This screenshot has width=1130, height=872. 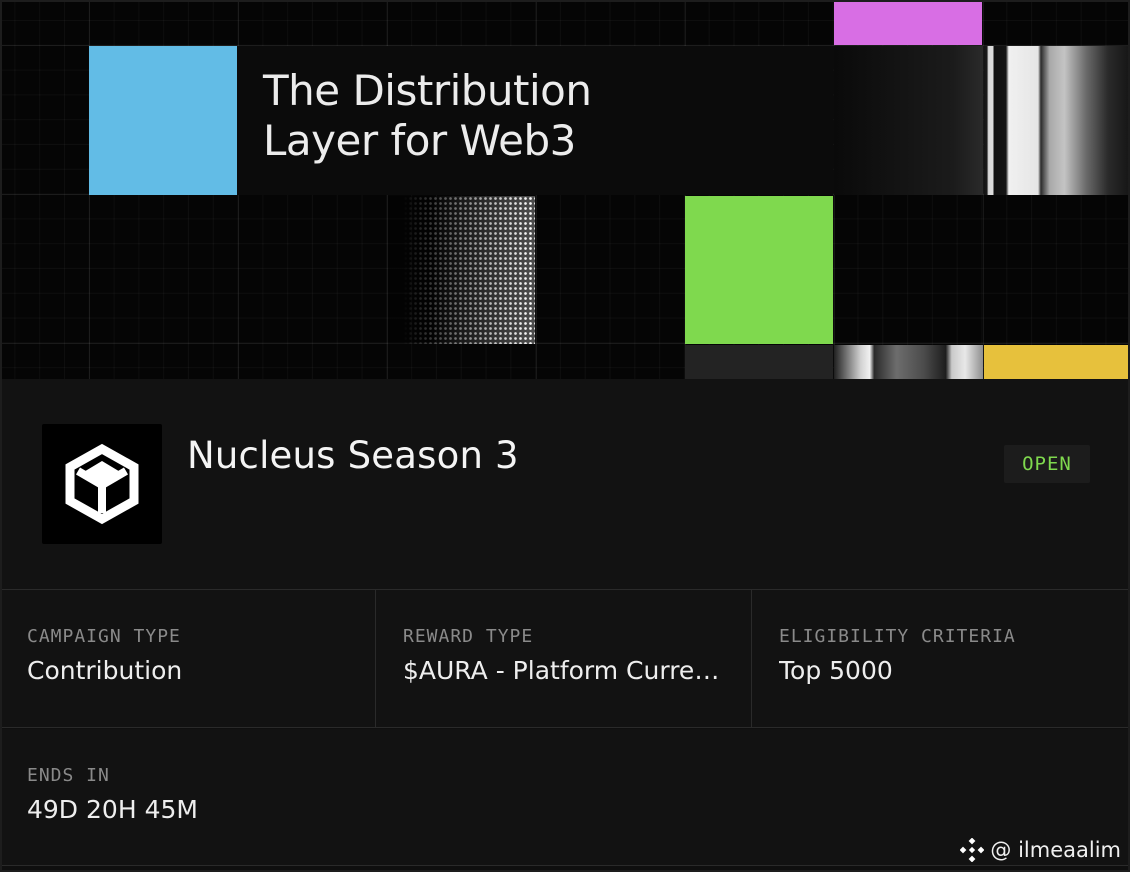 I want to click on eligibility-cell: ELIGIBILITY CRITERIA Top 5000, so click(x=941, y=658).